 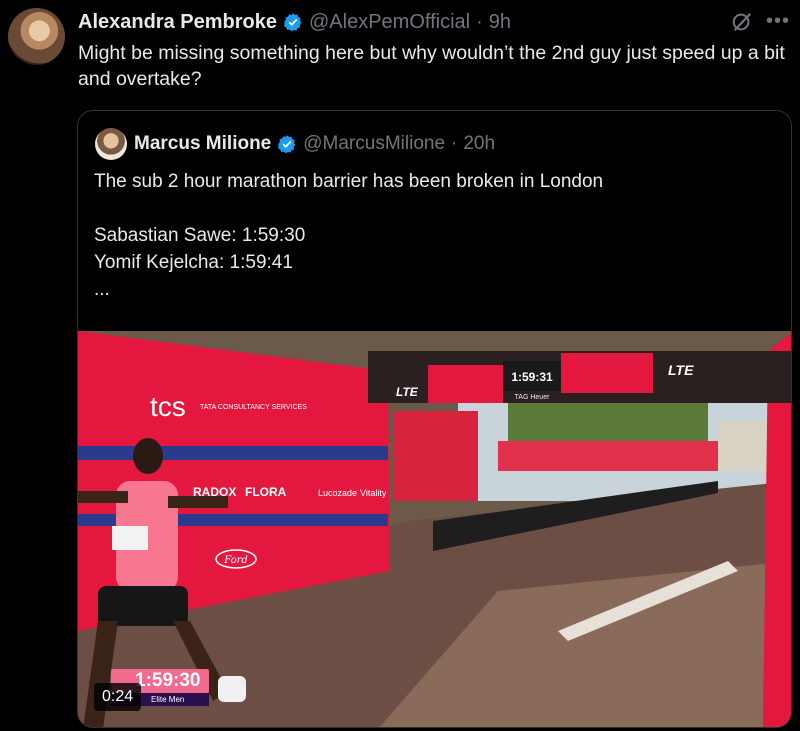 What do you see at coordinates (532, 377) in the screenshot?
I see `gantry-clock: 1:59:31` at bounding box center [532, 377].